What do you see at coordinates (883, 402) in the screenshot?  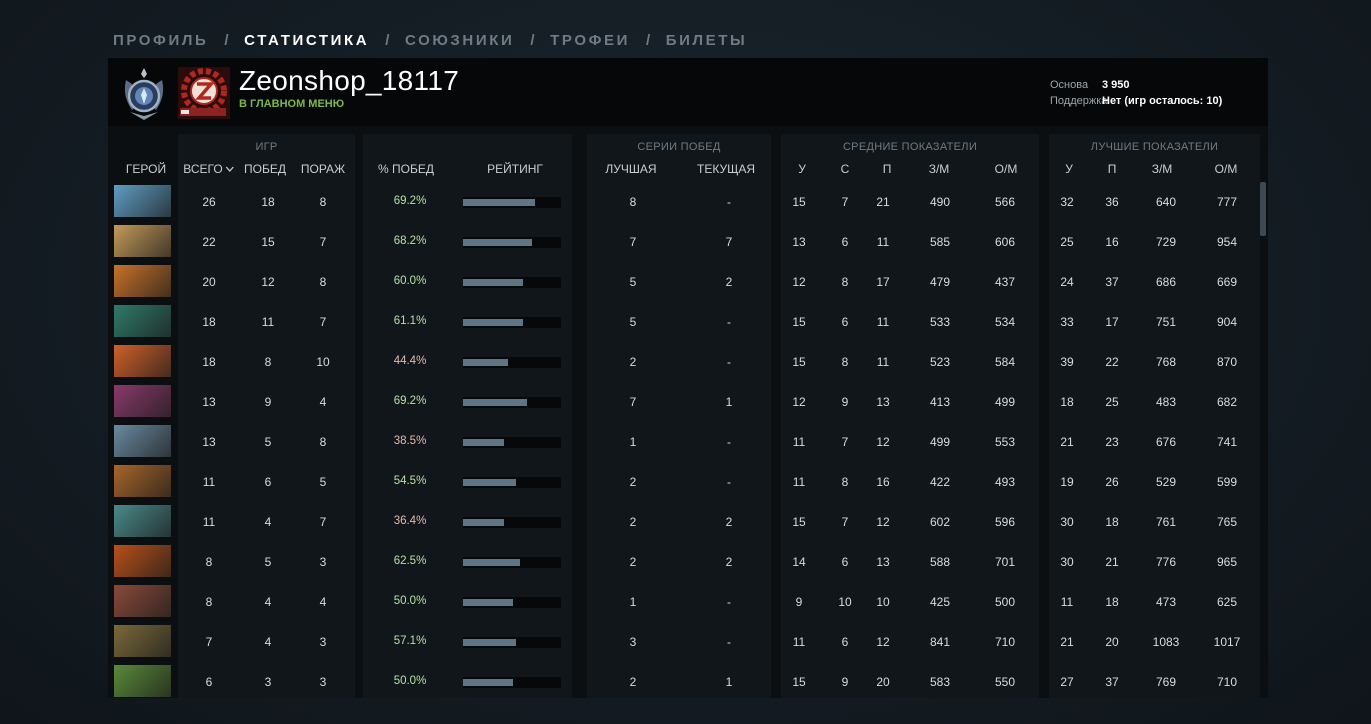 I see `avg-assists-cell: 13` at bounding box center [883, 402].